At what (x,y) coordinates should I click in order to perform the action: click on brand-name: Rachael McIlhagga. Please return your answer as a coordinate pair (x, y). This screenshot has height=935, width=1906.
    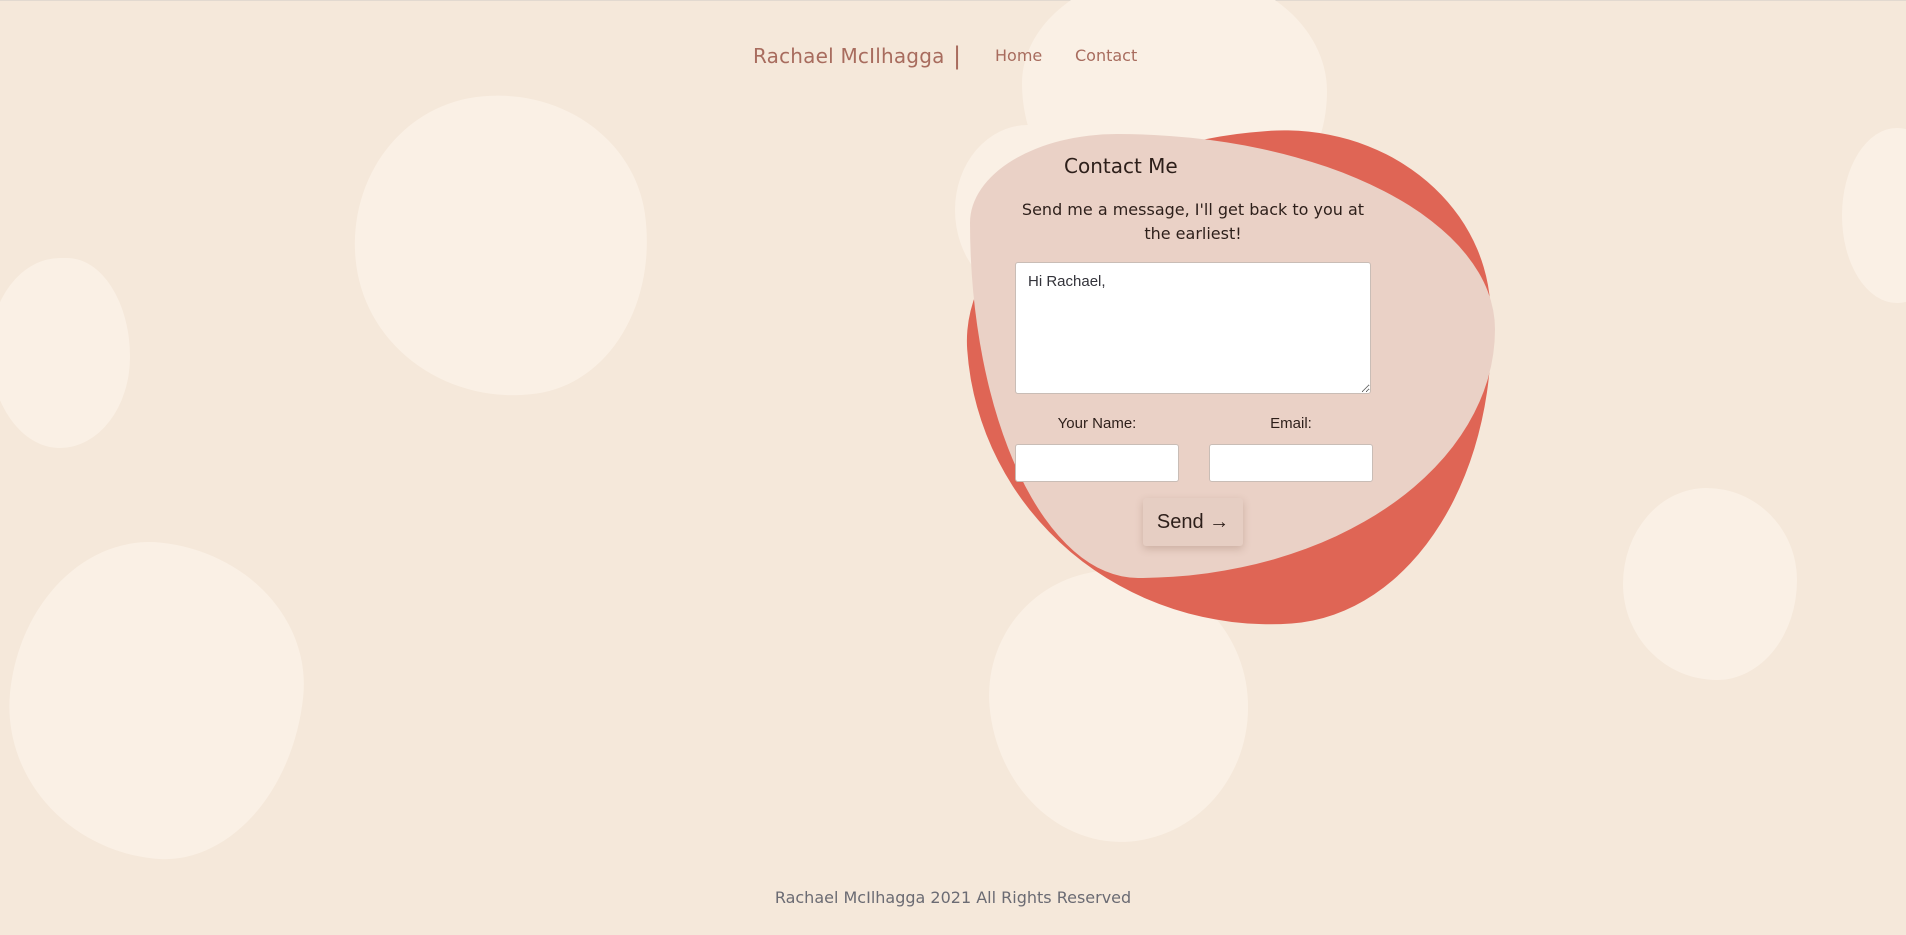
    Looking at the image, I should click on (849, 56).